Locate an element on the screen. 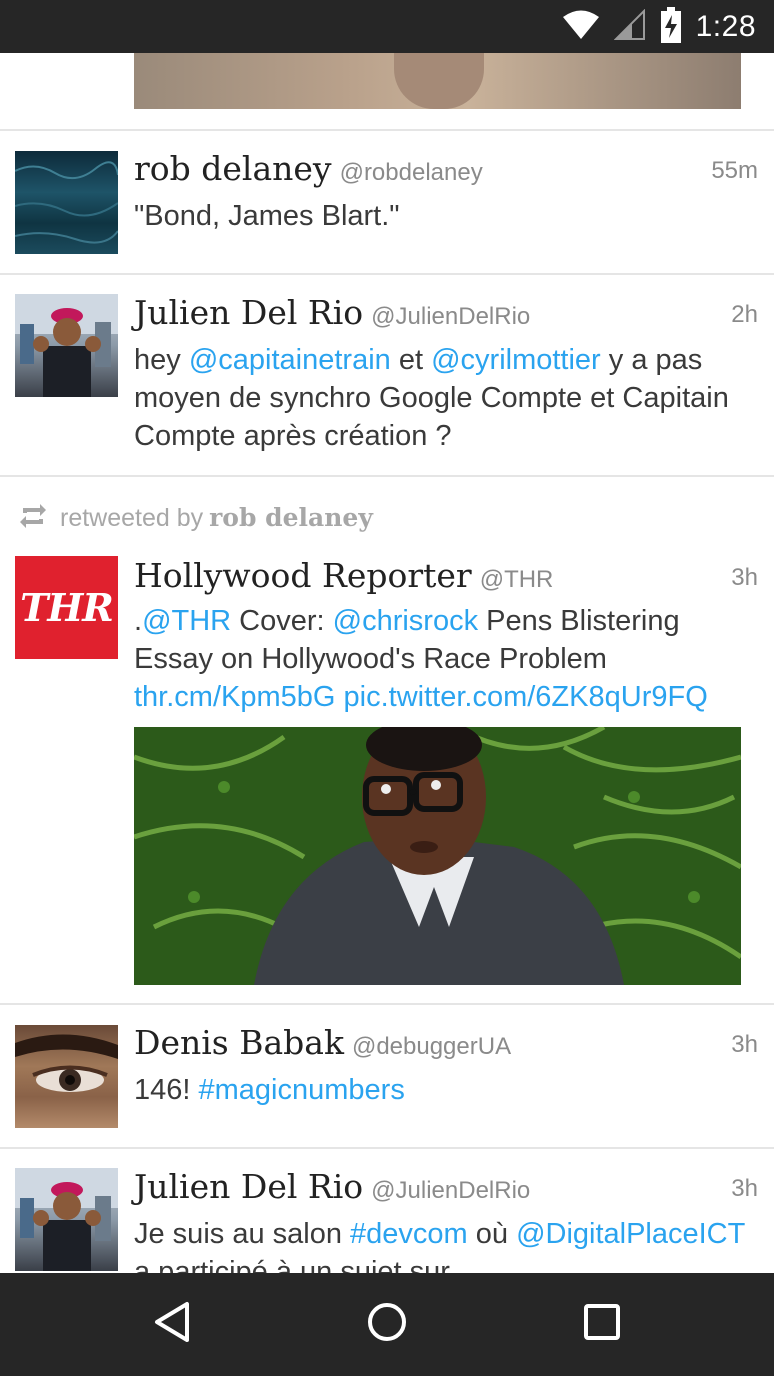  back-button is located at coordinates (173, 1324).